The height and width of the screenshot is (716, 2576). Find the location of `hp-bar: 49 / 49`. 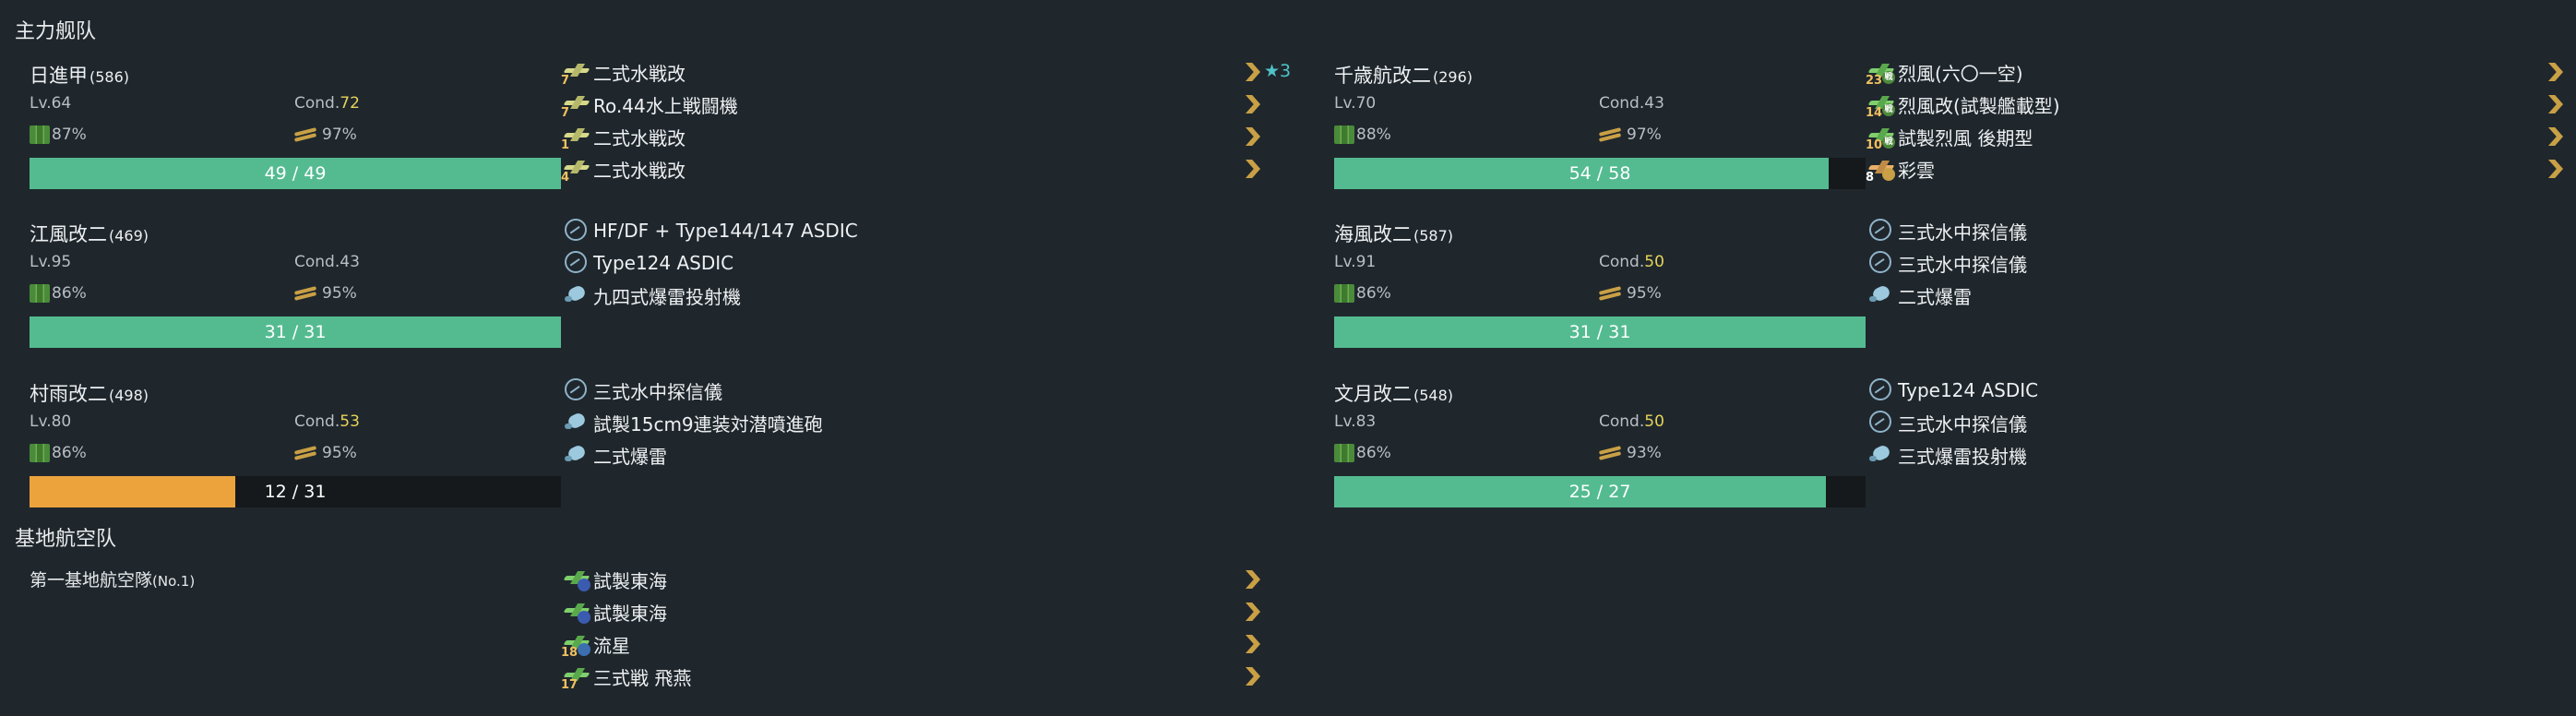

hp-bar: 49 / 49 is located at coordinates (295, 174).